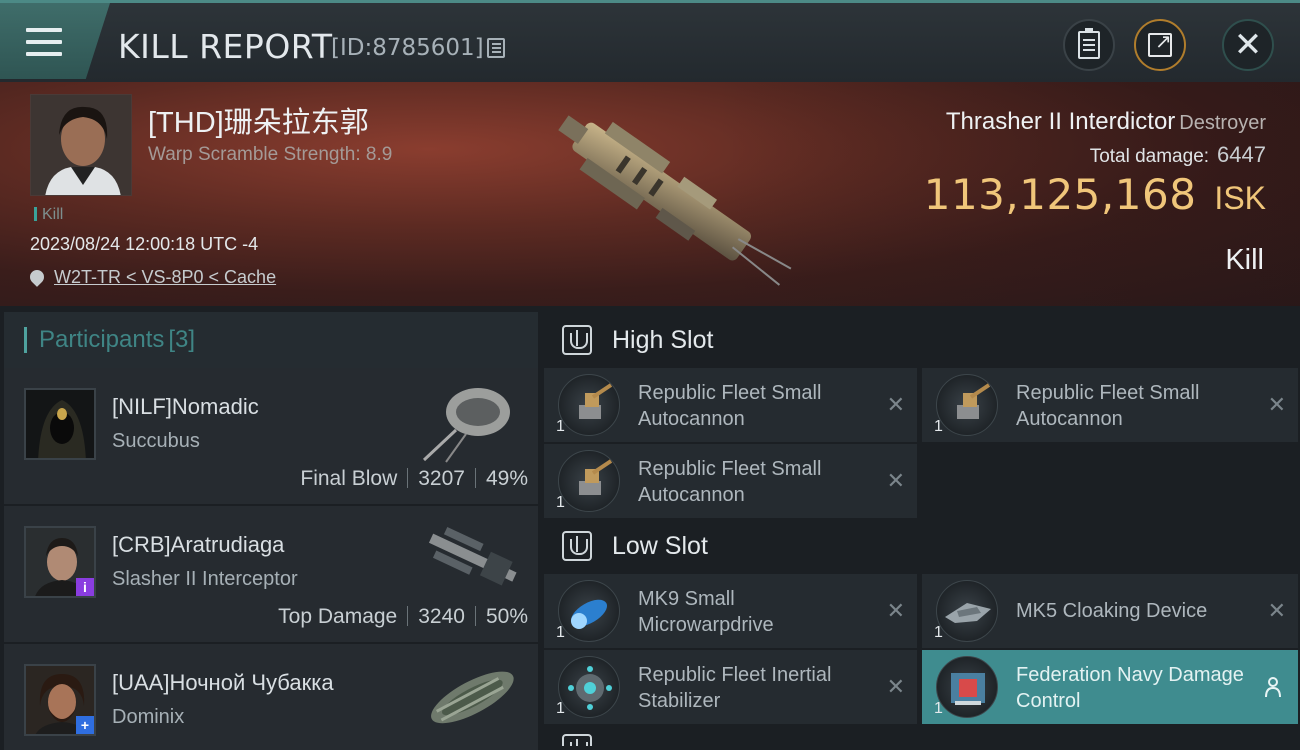 Image resolution: width=1300 pixels, height=750 pixels. I want to click on participant-avatar, so click(60, 424).